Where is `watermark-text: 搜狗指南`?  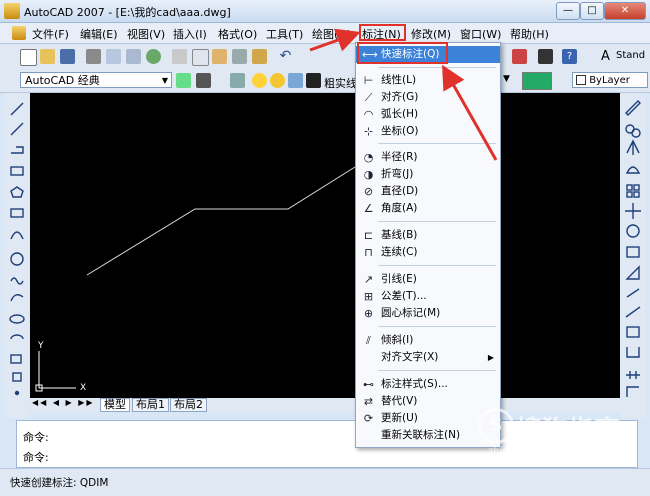
watermark-text: 搜狗指南 is located at coordinates (568, 431).